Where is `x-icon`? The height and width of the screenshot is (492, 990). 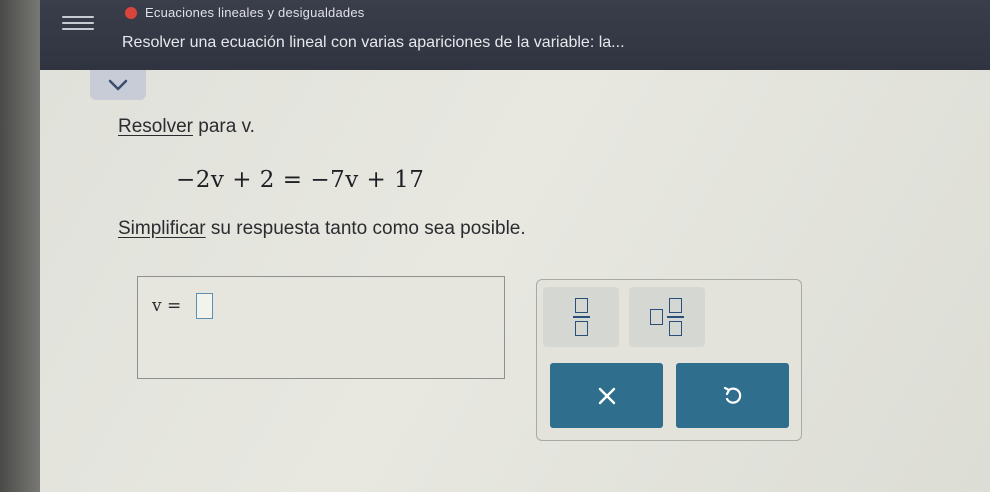
x-icon is located at coordinates (606, 395).